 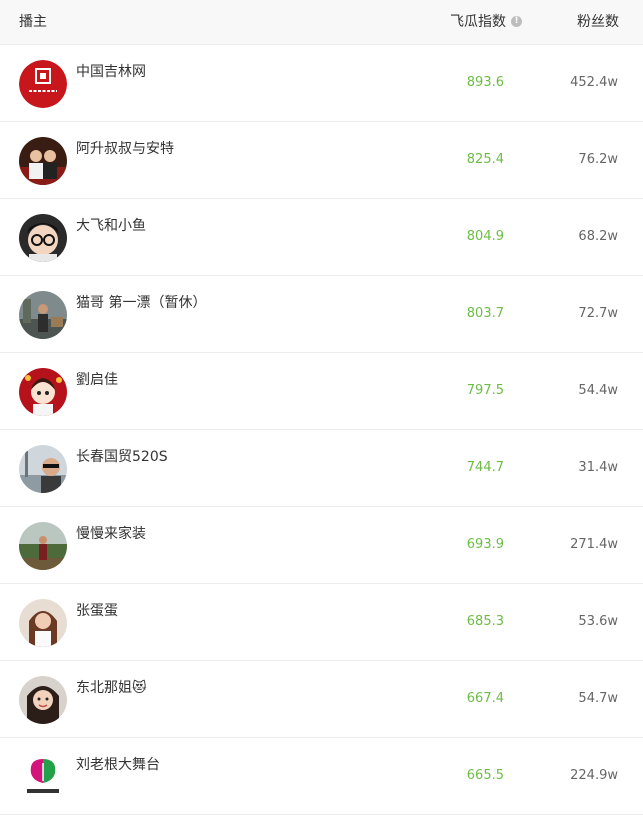 What do you see at coordinates (321, 83) in the screenshot?
I see `table-row: 中国吉林网 893.6 452.4w` at bounding box center [321, 83].